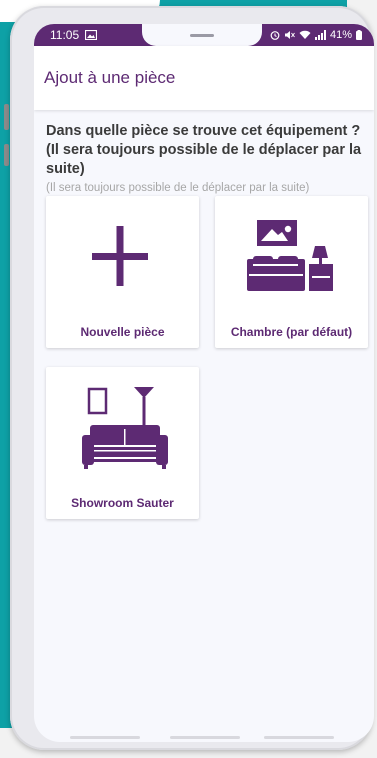  I want to click on nav-back-button, so click(299, 737).